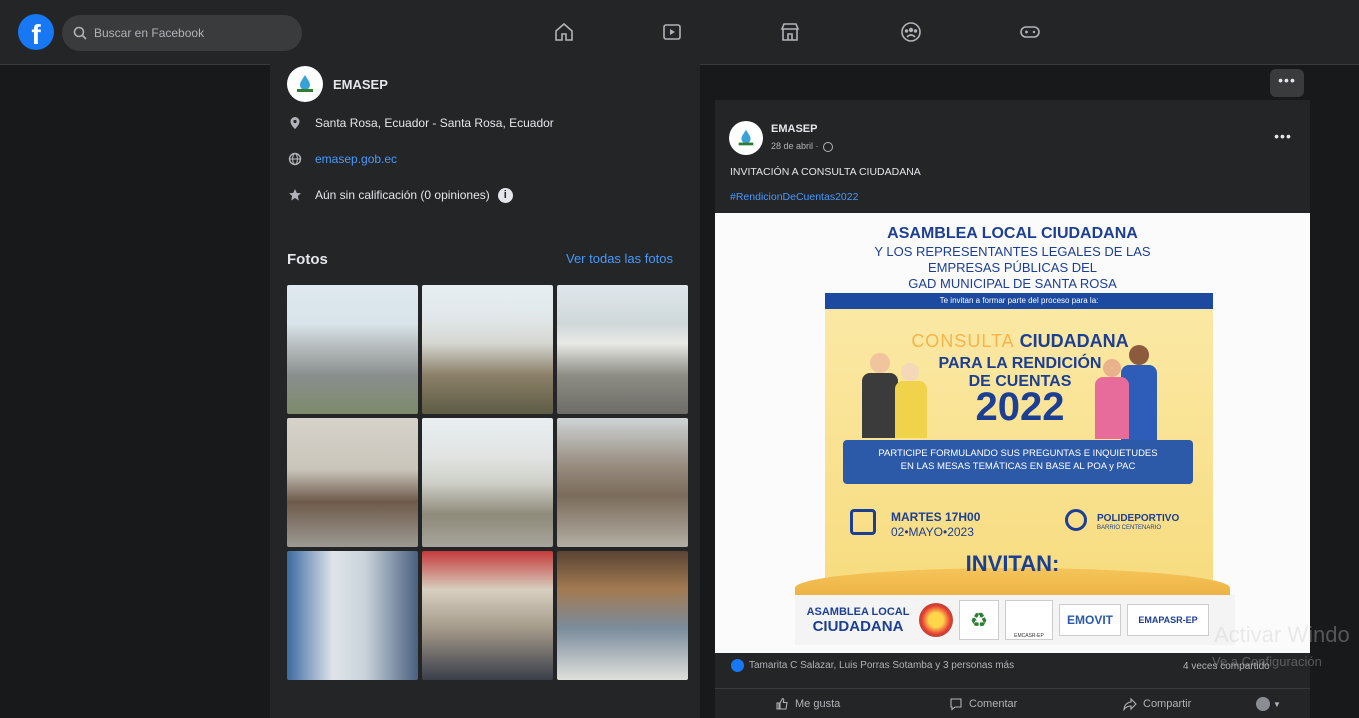  Describe the element at coordinates (36, 32) in the screenshot. I see `facebook-logo-icon: f` at that location.